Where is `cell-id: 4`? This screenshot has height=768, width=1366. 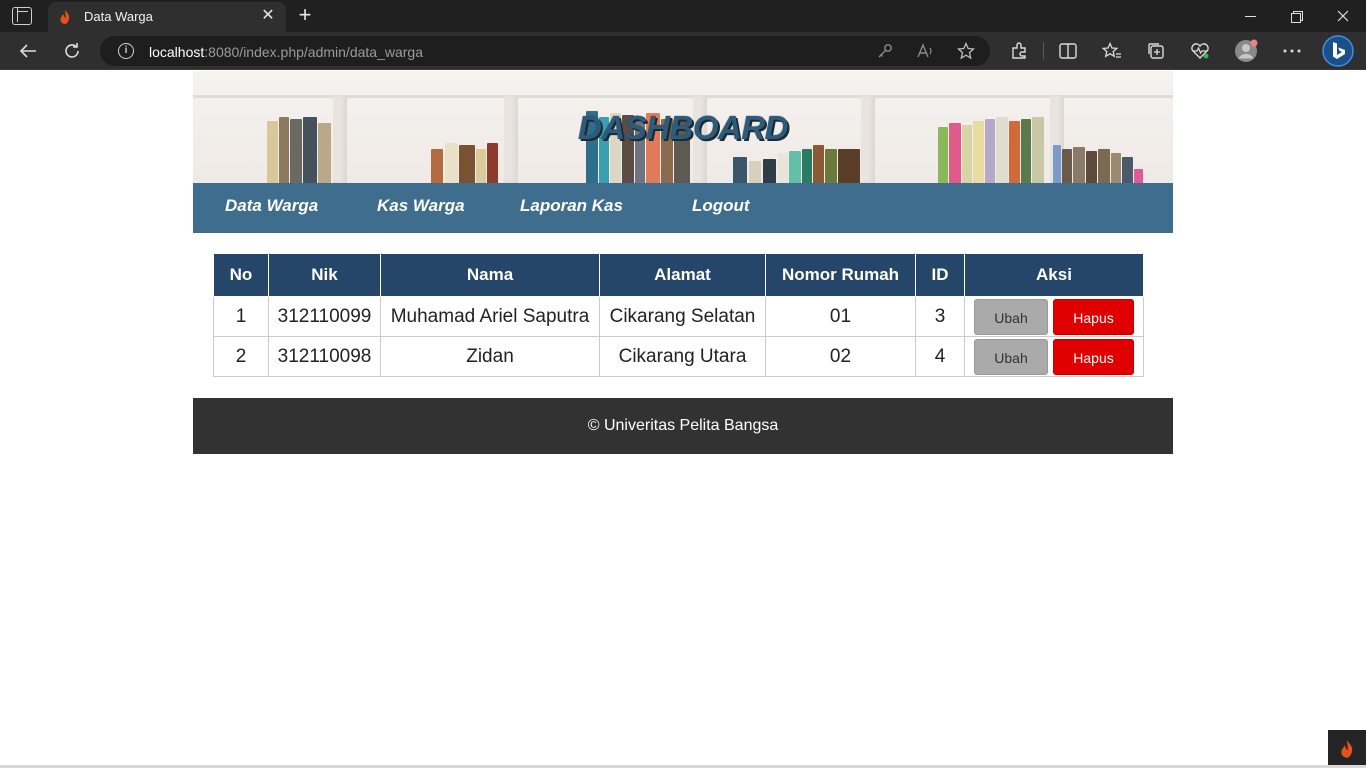
cell-id: 4 is located at coordinates (940, 356).